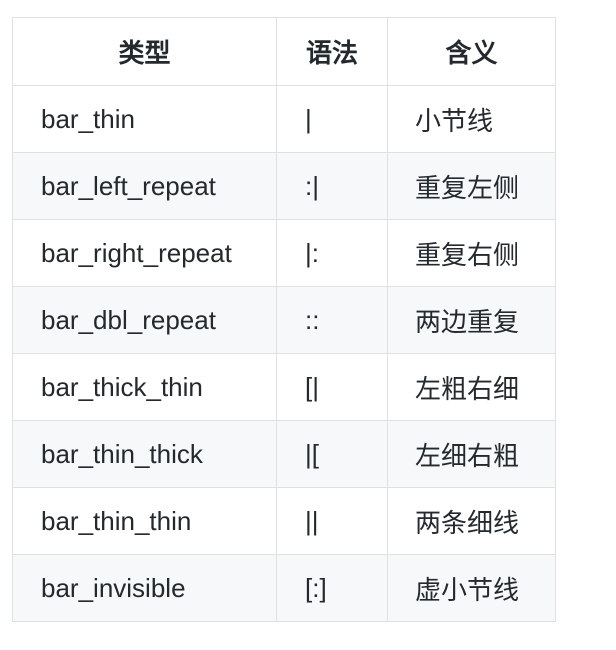 The image size is (616, 650). I want to click on cell-syntax: |[, so click(332, 454).